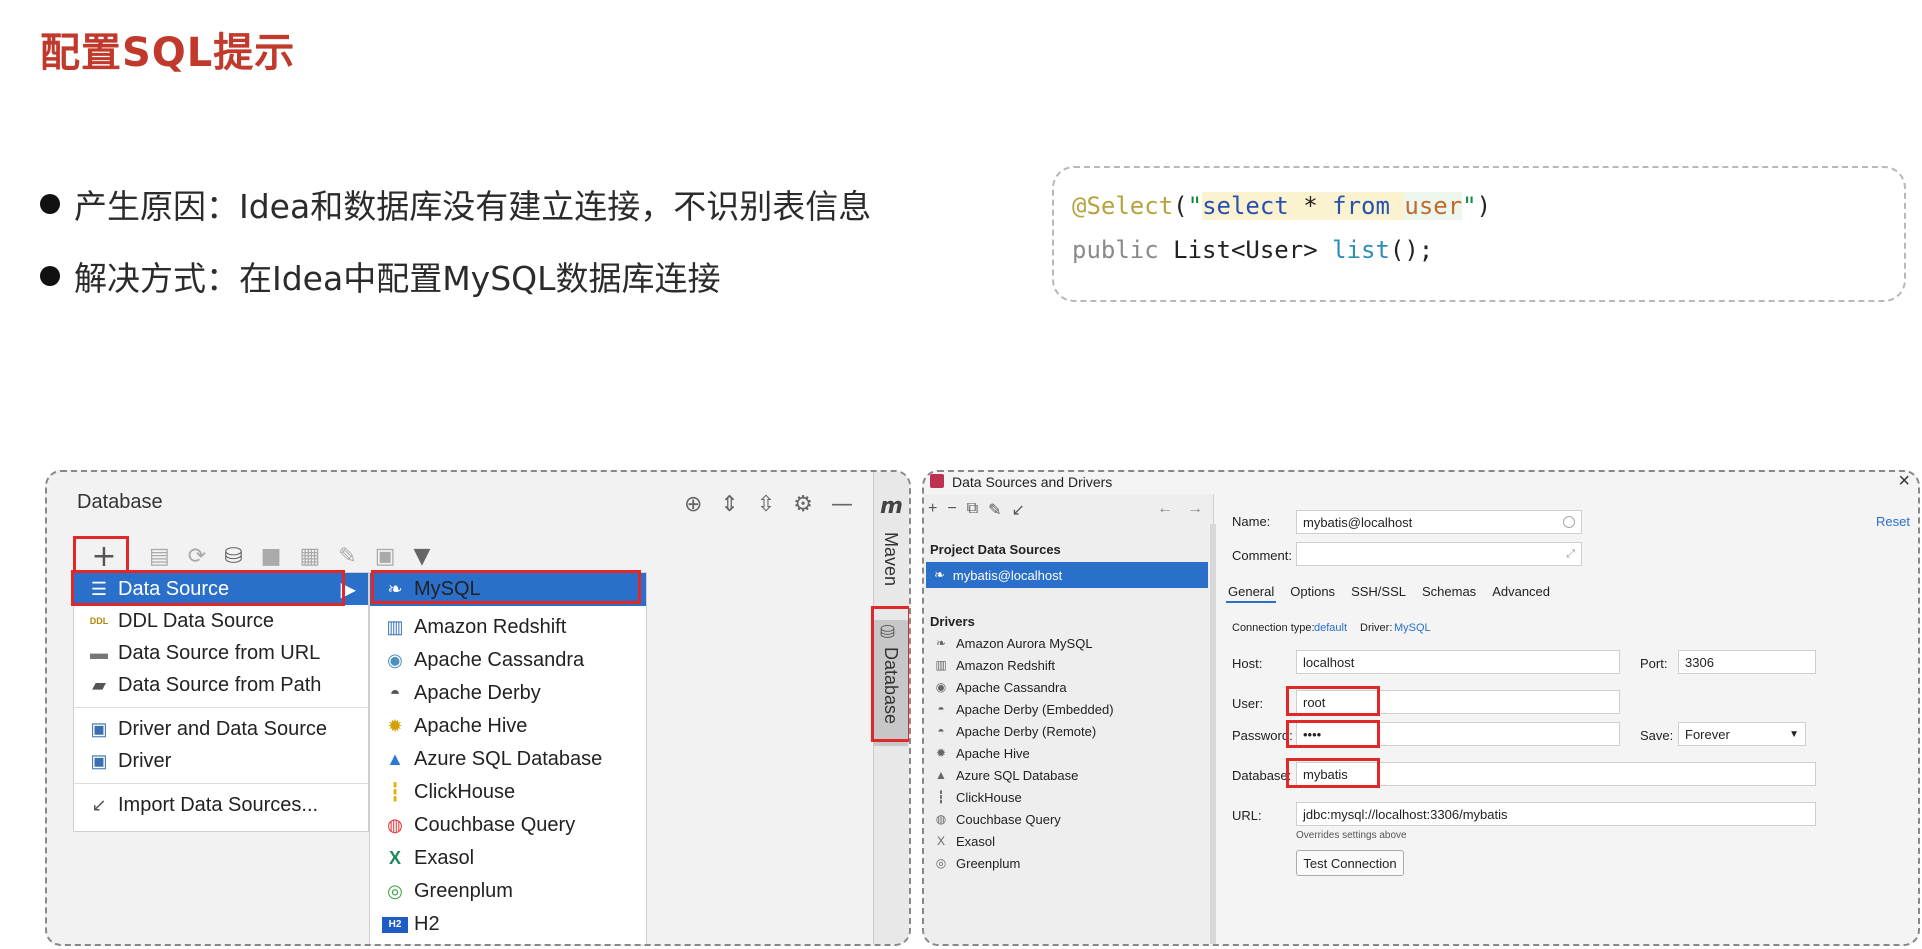 This screenshot has width=1922, height=949. What do you see at coordinates (972, 510) in the screenshot?
I see `duplicate-icon: ⧉` at bounding box center [972, 510].